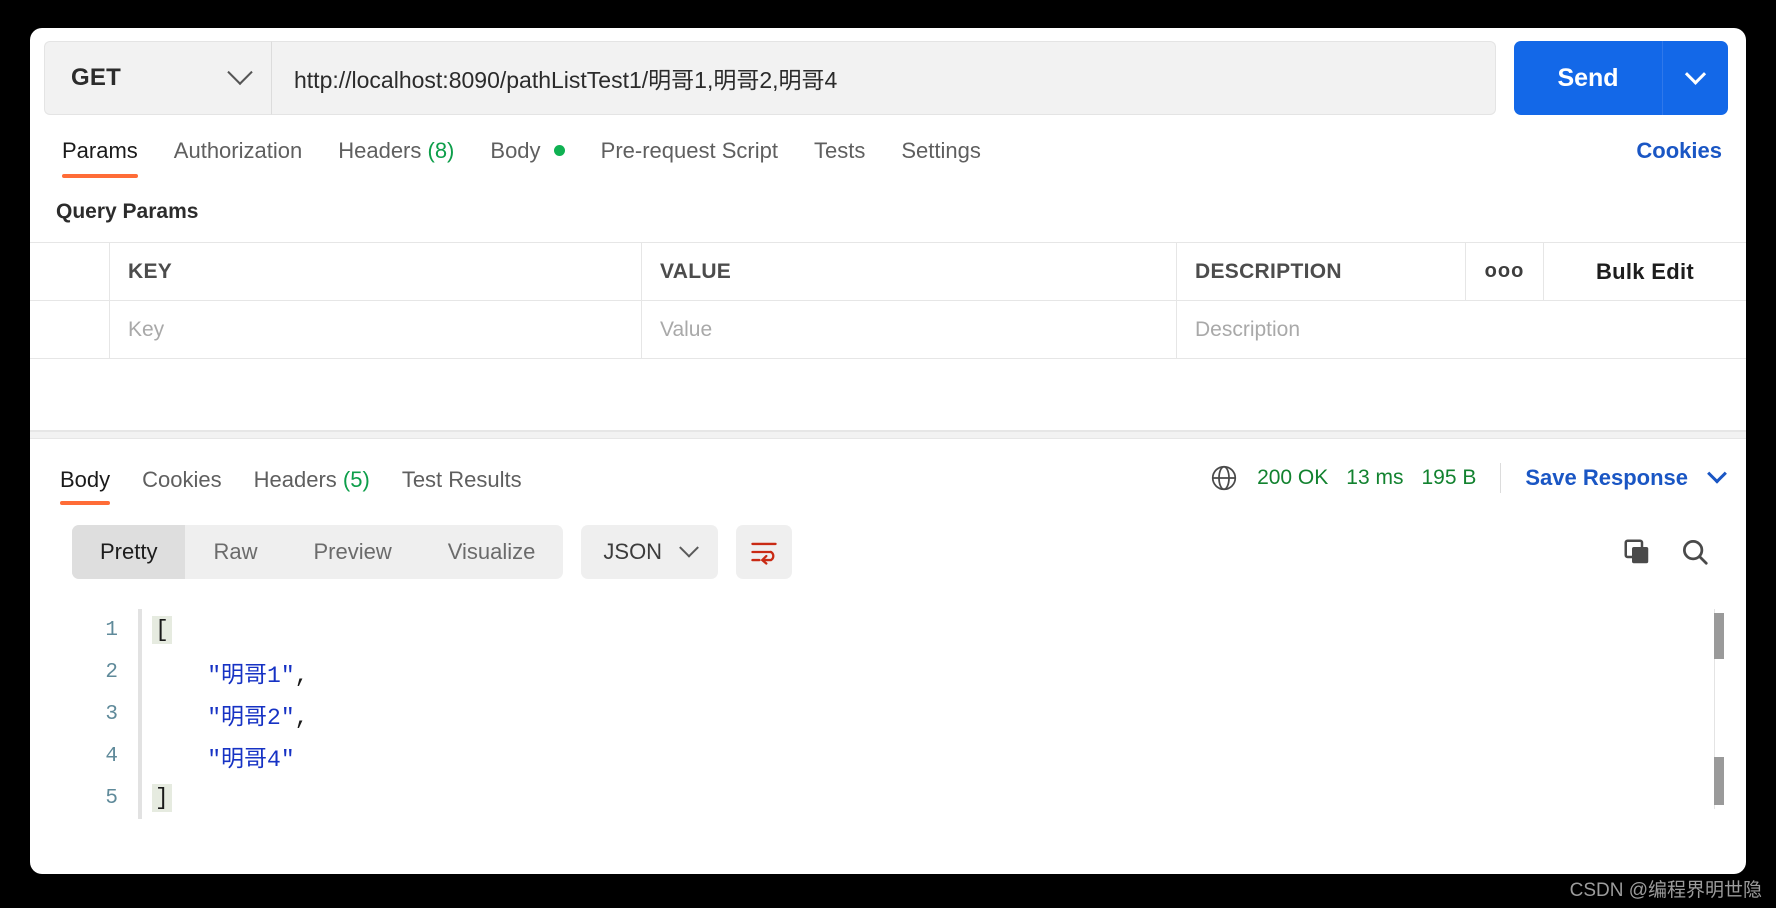 This screenshot has height=908, width=1776. I want to click on table-row: Key Value Description, so click(888, 330).